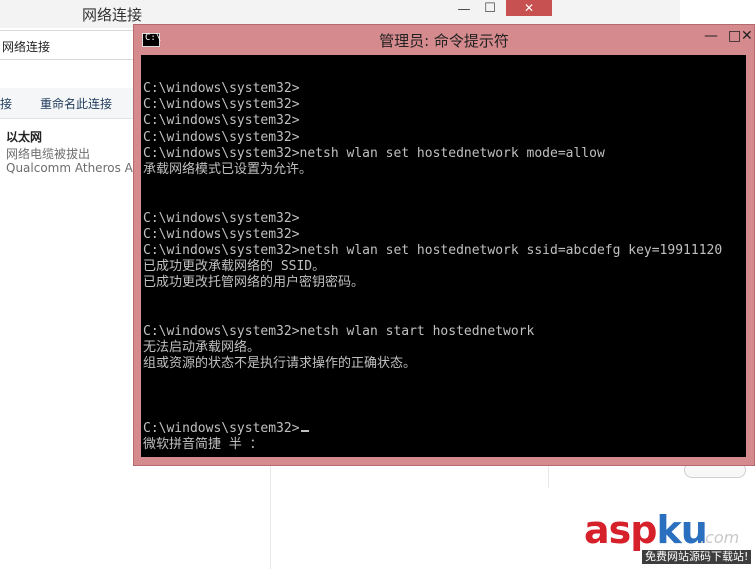 Image resolution: width=755 pixels, height=569 pixels. I want to click on address-text: 网络连接, so click(26, 47).